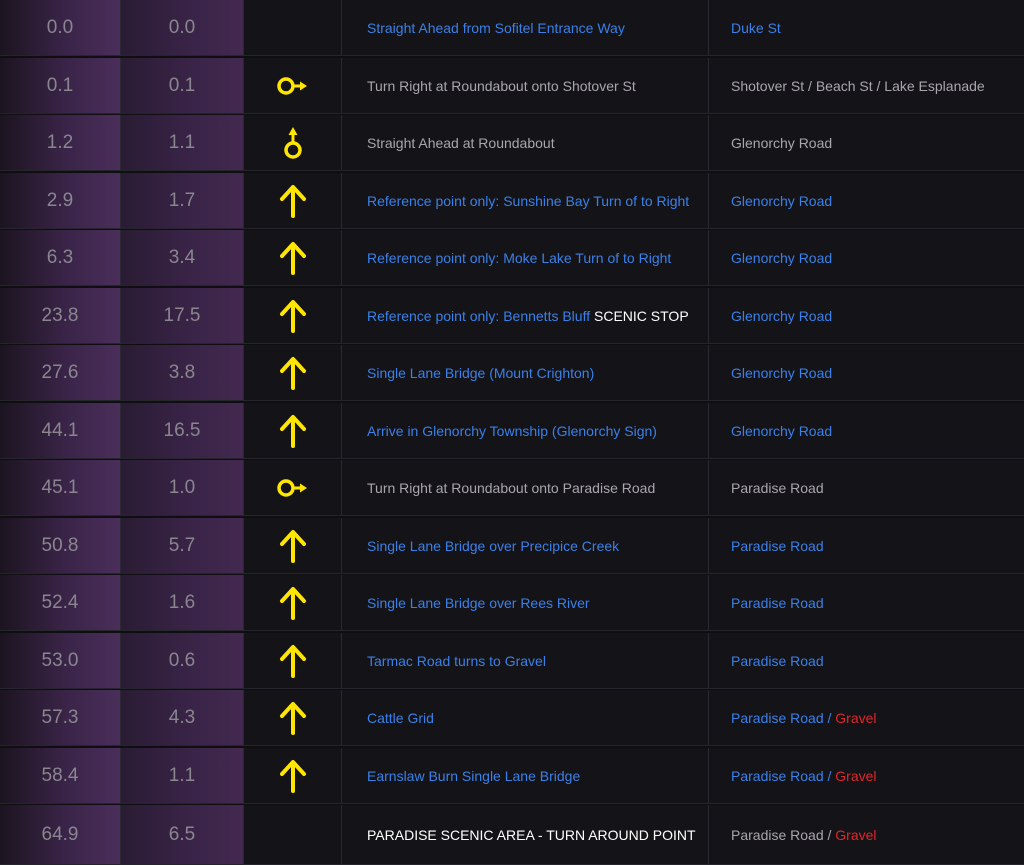 The height and width of the screenshot is (865, 1024). I want to click on leg-distance: 5.7, so click(182, 545).